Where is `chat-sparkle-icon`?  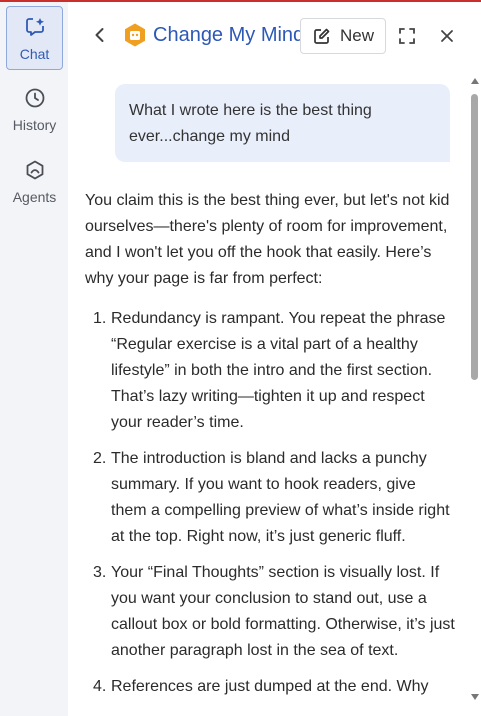 chat-sparkle-icon is located at coordinates (34, 27).